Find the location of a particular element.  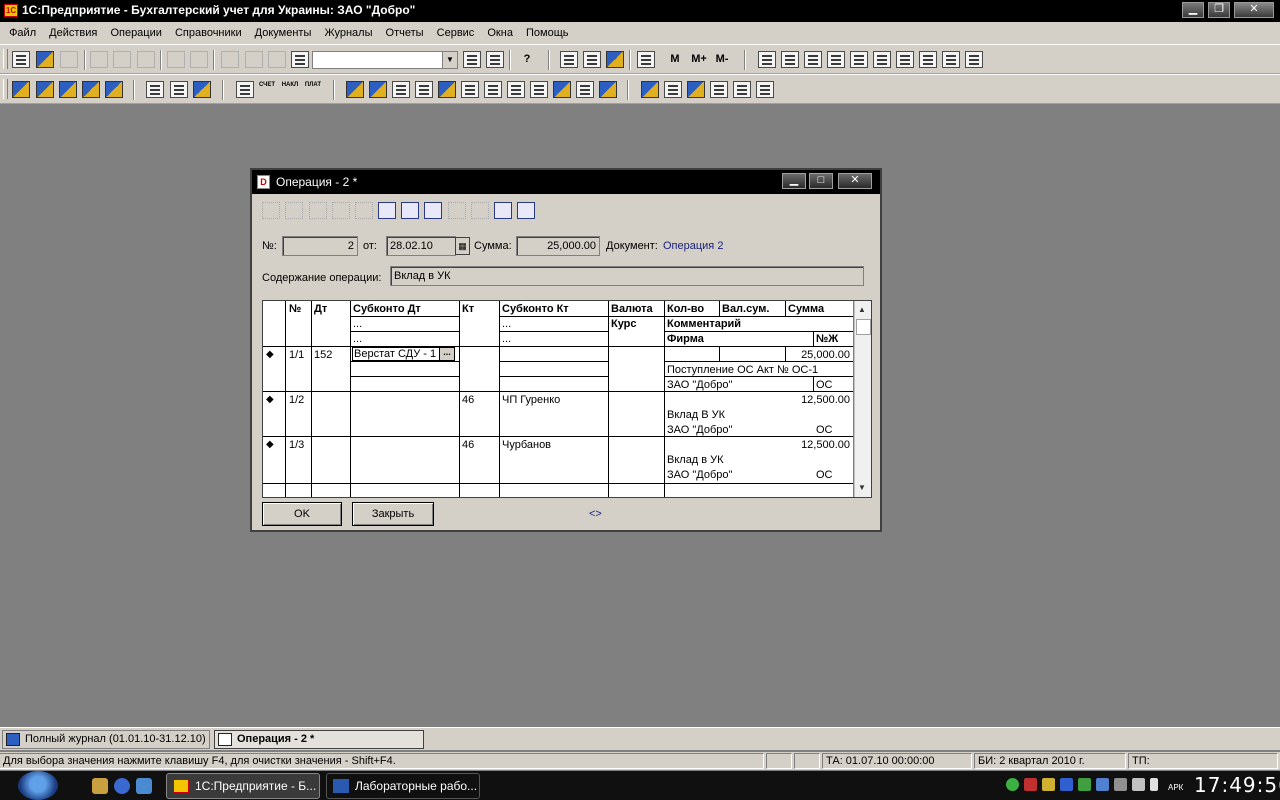

add-row-icon is located at coordinates (271, 210).